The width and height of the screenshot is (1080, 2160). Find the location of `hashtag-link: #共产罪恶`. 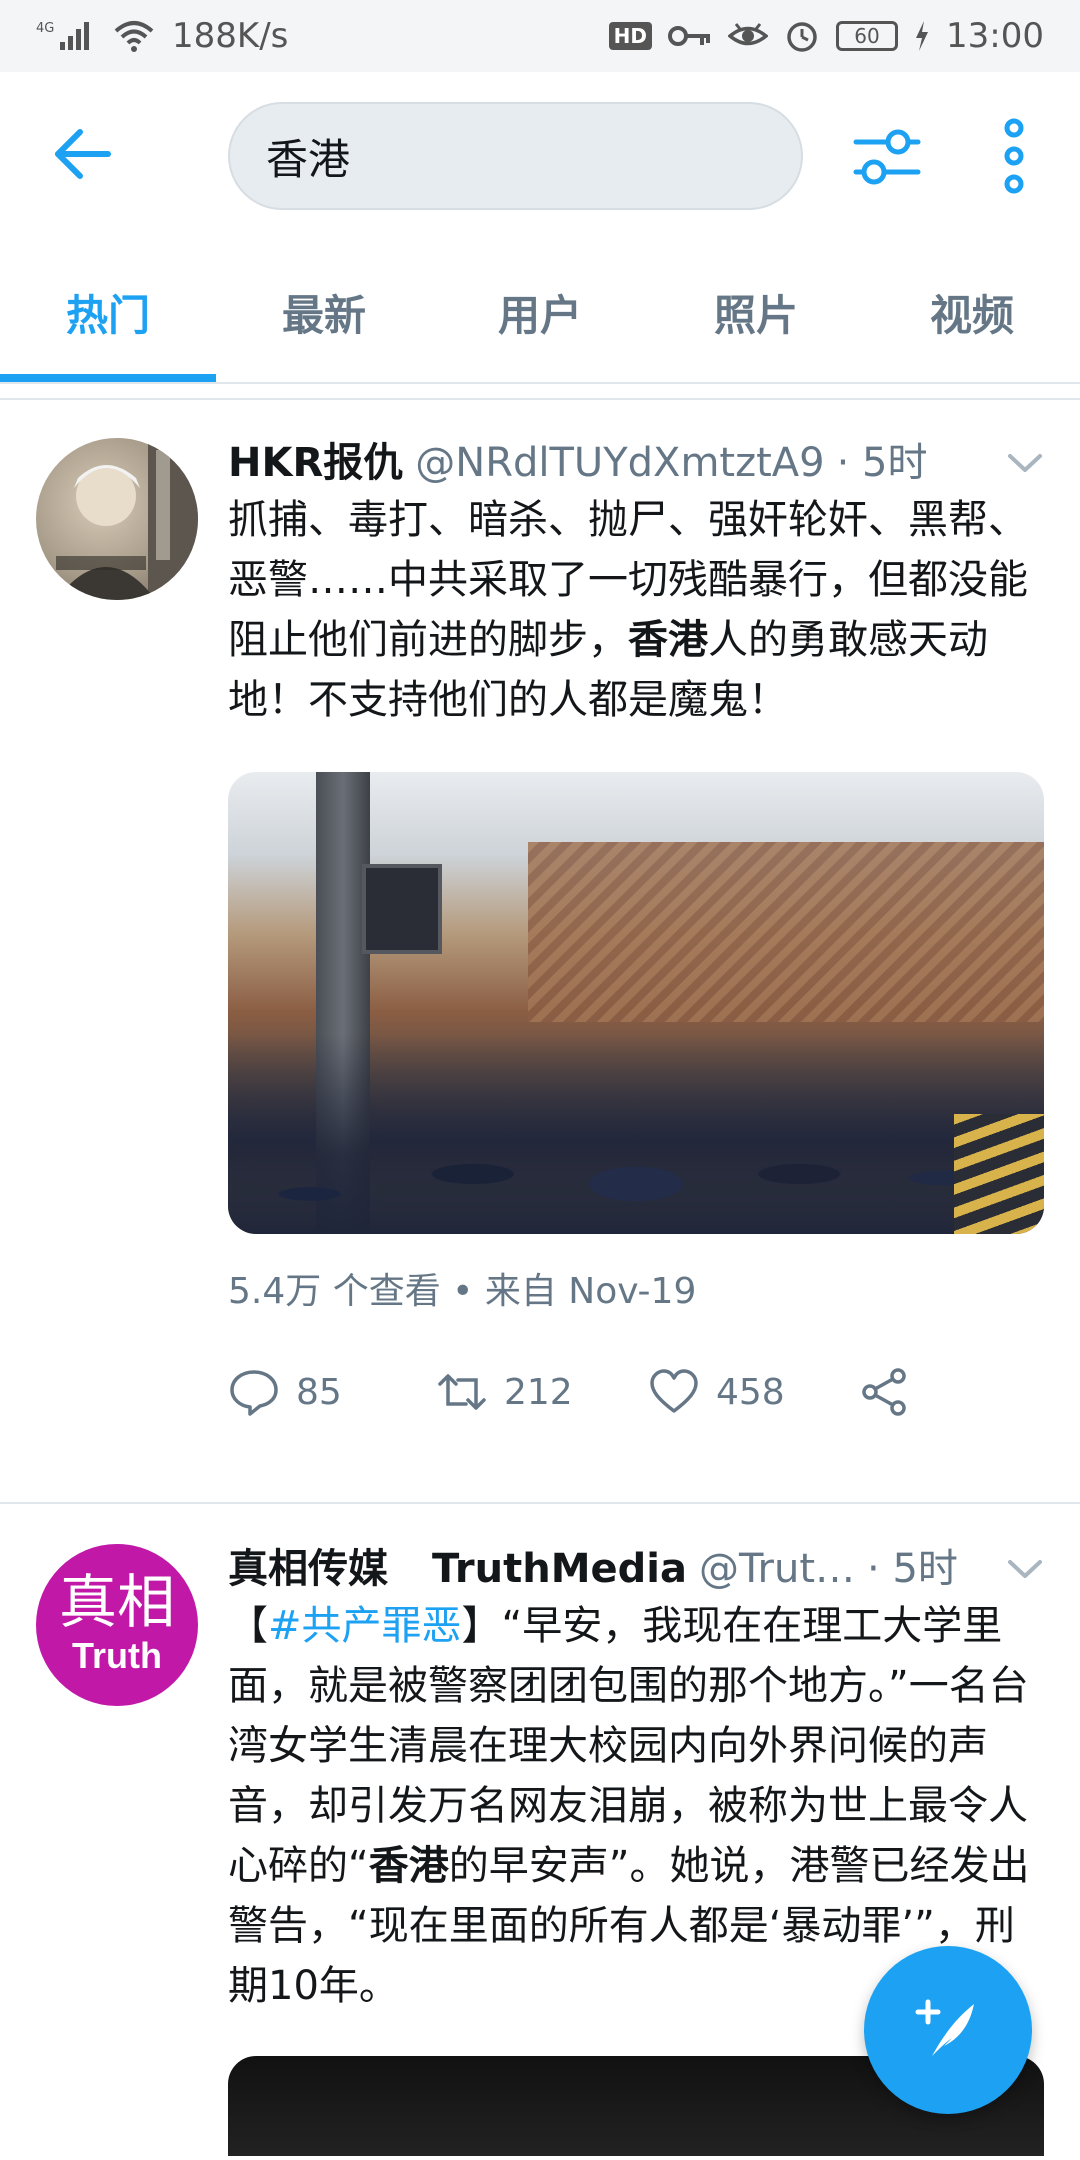

hashtag-link: #共产罪恶 is located at coordinates (365, 1626).